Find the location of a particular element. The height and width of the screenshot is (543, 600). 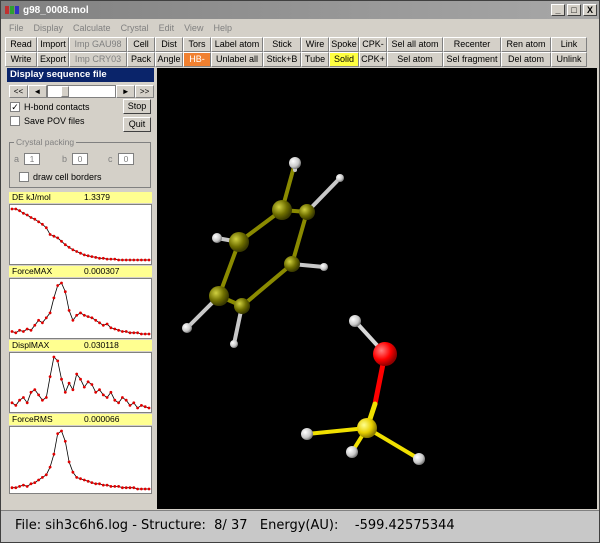

forcemax-metric: ForceMAX 0.000307 is located at coordinates (80, 271).